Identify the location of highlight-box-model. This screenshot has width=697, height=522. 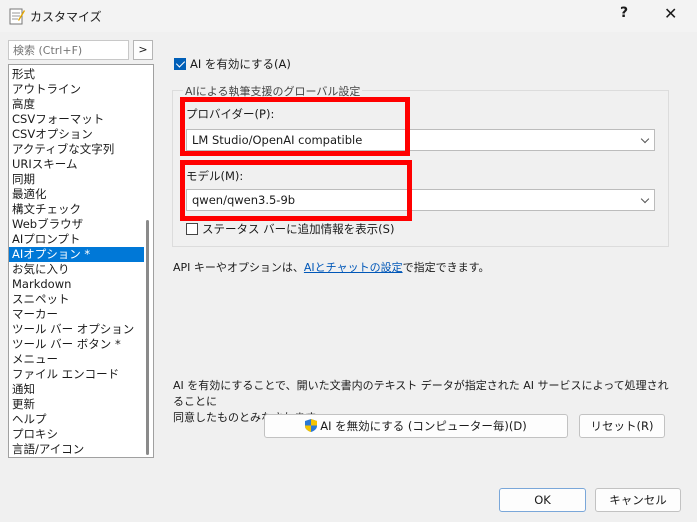
(296, 190).